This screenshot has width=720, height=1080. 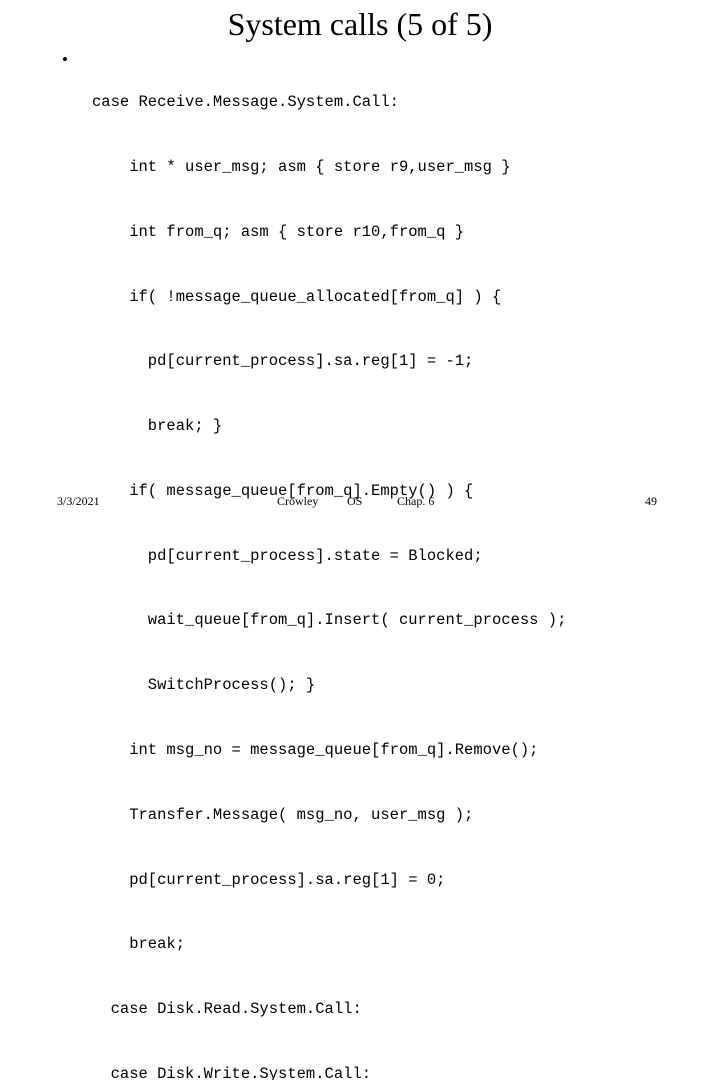 I want to click on slide-footer: 3/3/2021 Crowley OS Chap. 6 49, so click(x=360, y=504).